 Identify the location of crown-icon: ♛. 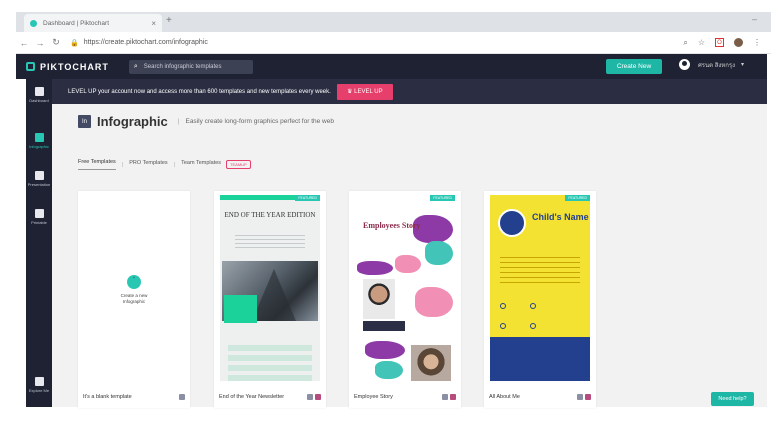
(351, 92).